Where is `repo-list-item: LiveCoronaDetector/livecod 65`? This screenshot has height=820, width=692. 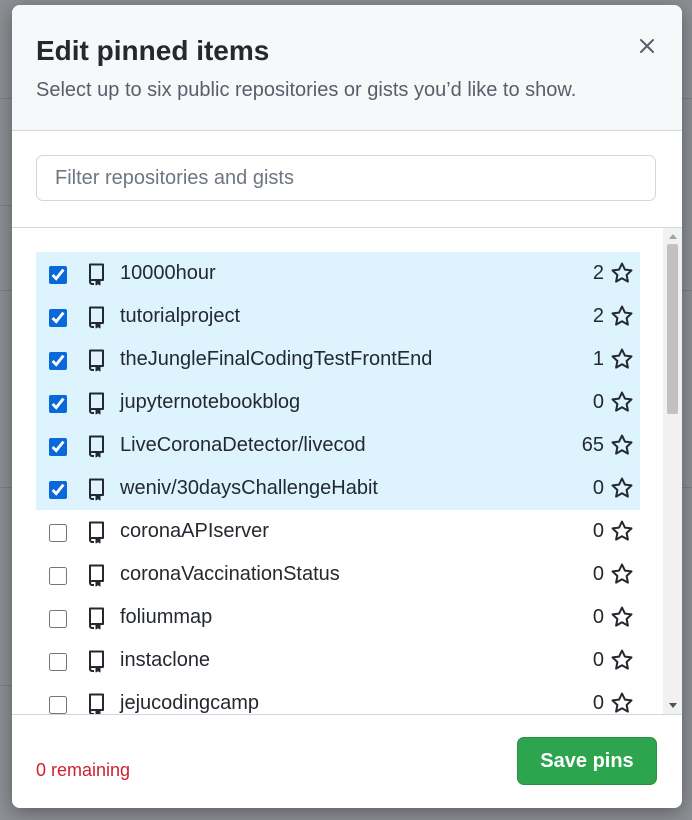
repo-list-item: LiveCoronaDetector/livecod 65 is located at coordinates (338, 445).